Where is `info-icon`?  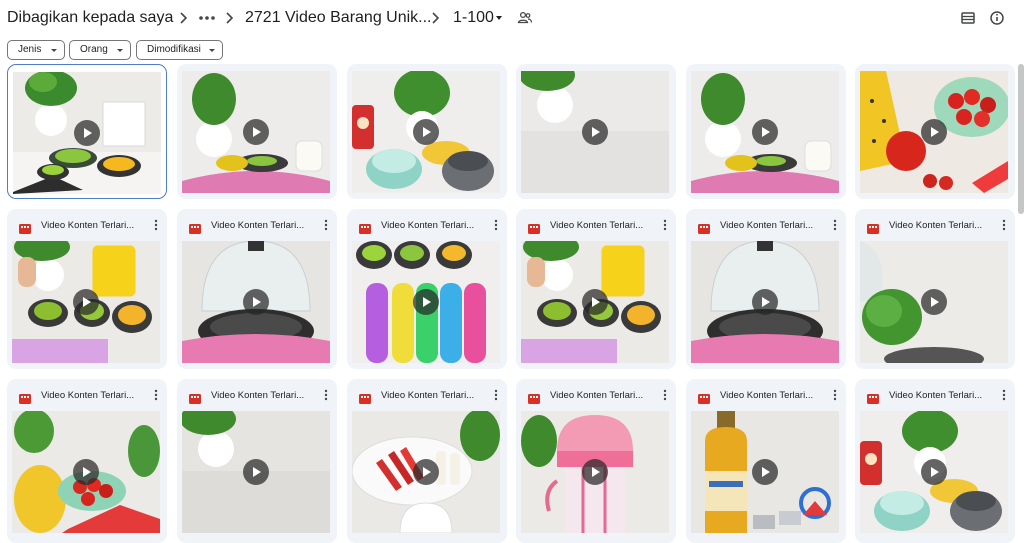 info-icon is located at coordinates (997, 18).